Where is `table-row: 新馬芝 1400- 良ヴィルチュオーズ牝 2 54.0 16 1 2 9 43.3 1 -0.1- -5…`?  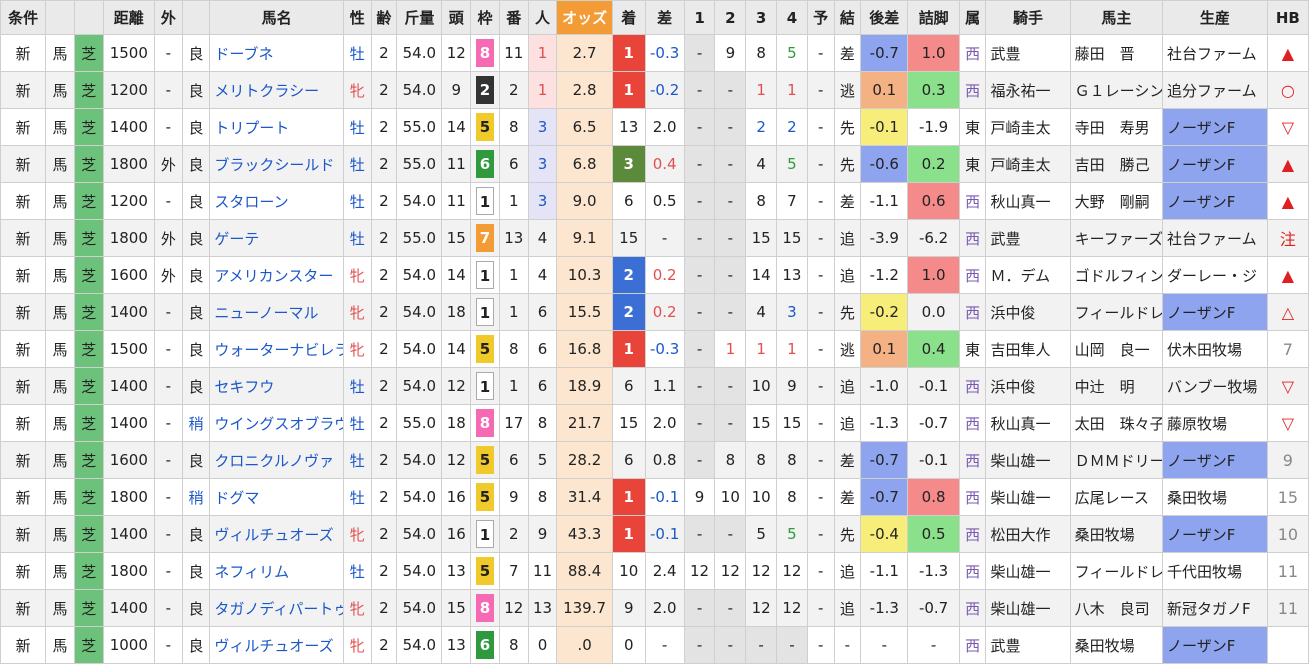 table-row: 新馬芝 1400- 良ヴィルチュオーズ牝 2 54.0 16 1 2 9 43.3 1 -0.1- -5… is located at coordinates (654, 534).